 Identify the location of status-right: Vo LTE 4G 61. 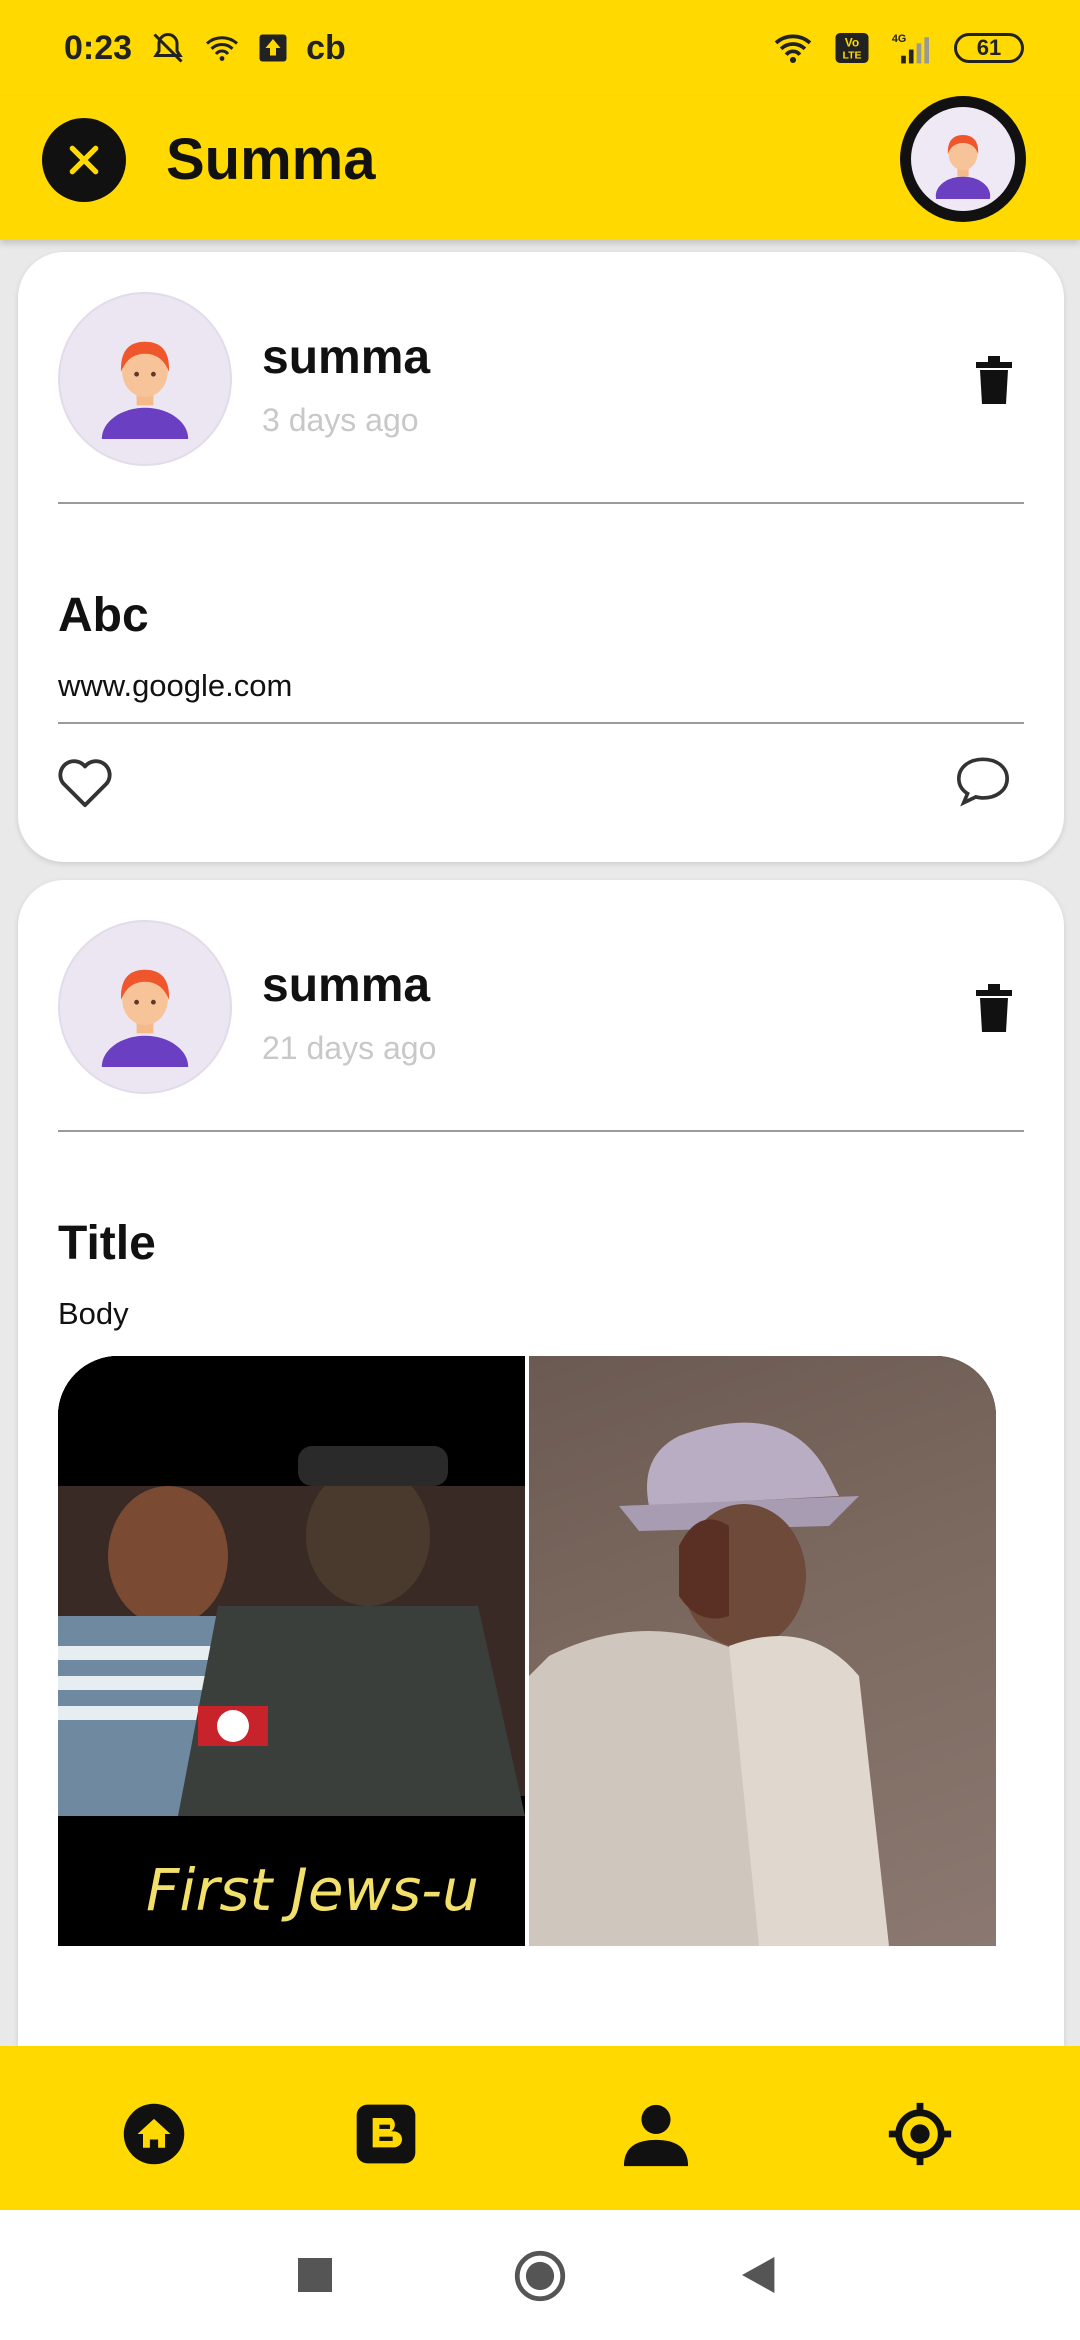
(897, 48).